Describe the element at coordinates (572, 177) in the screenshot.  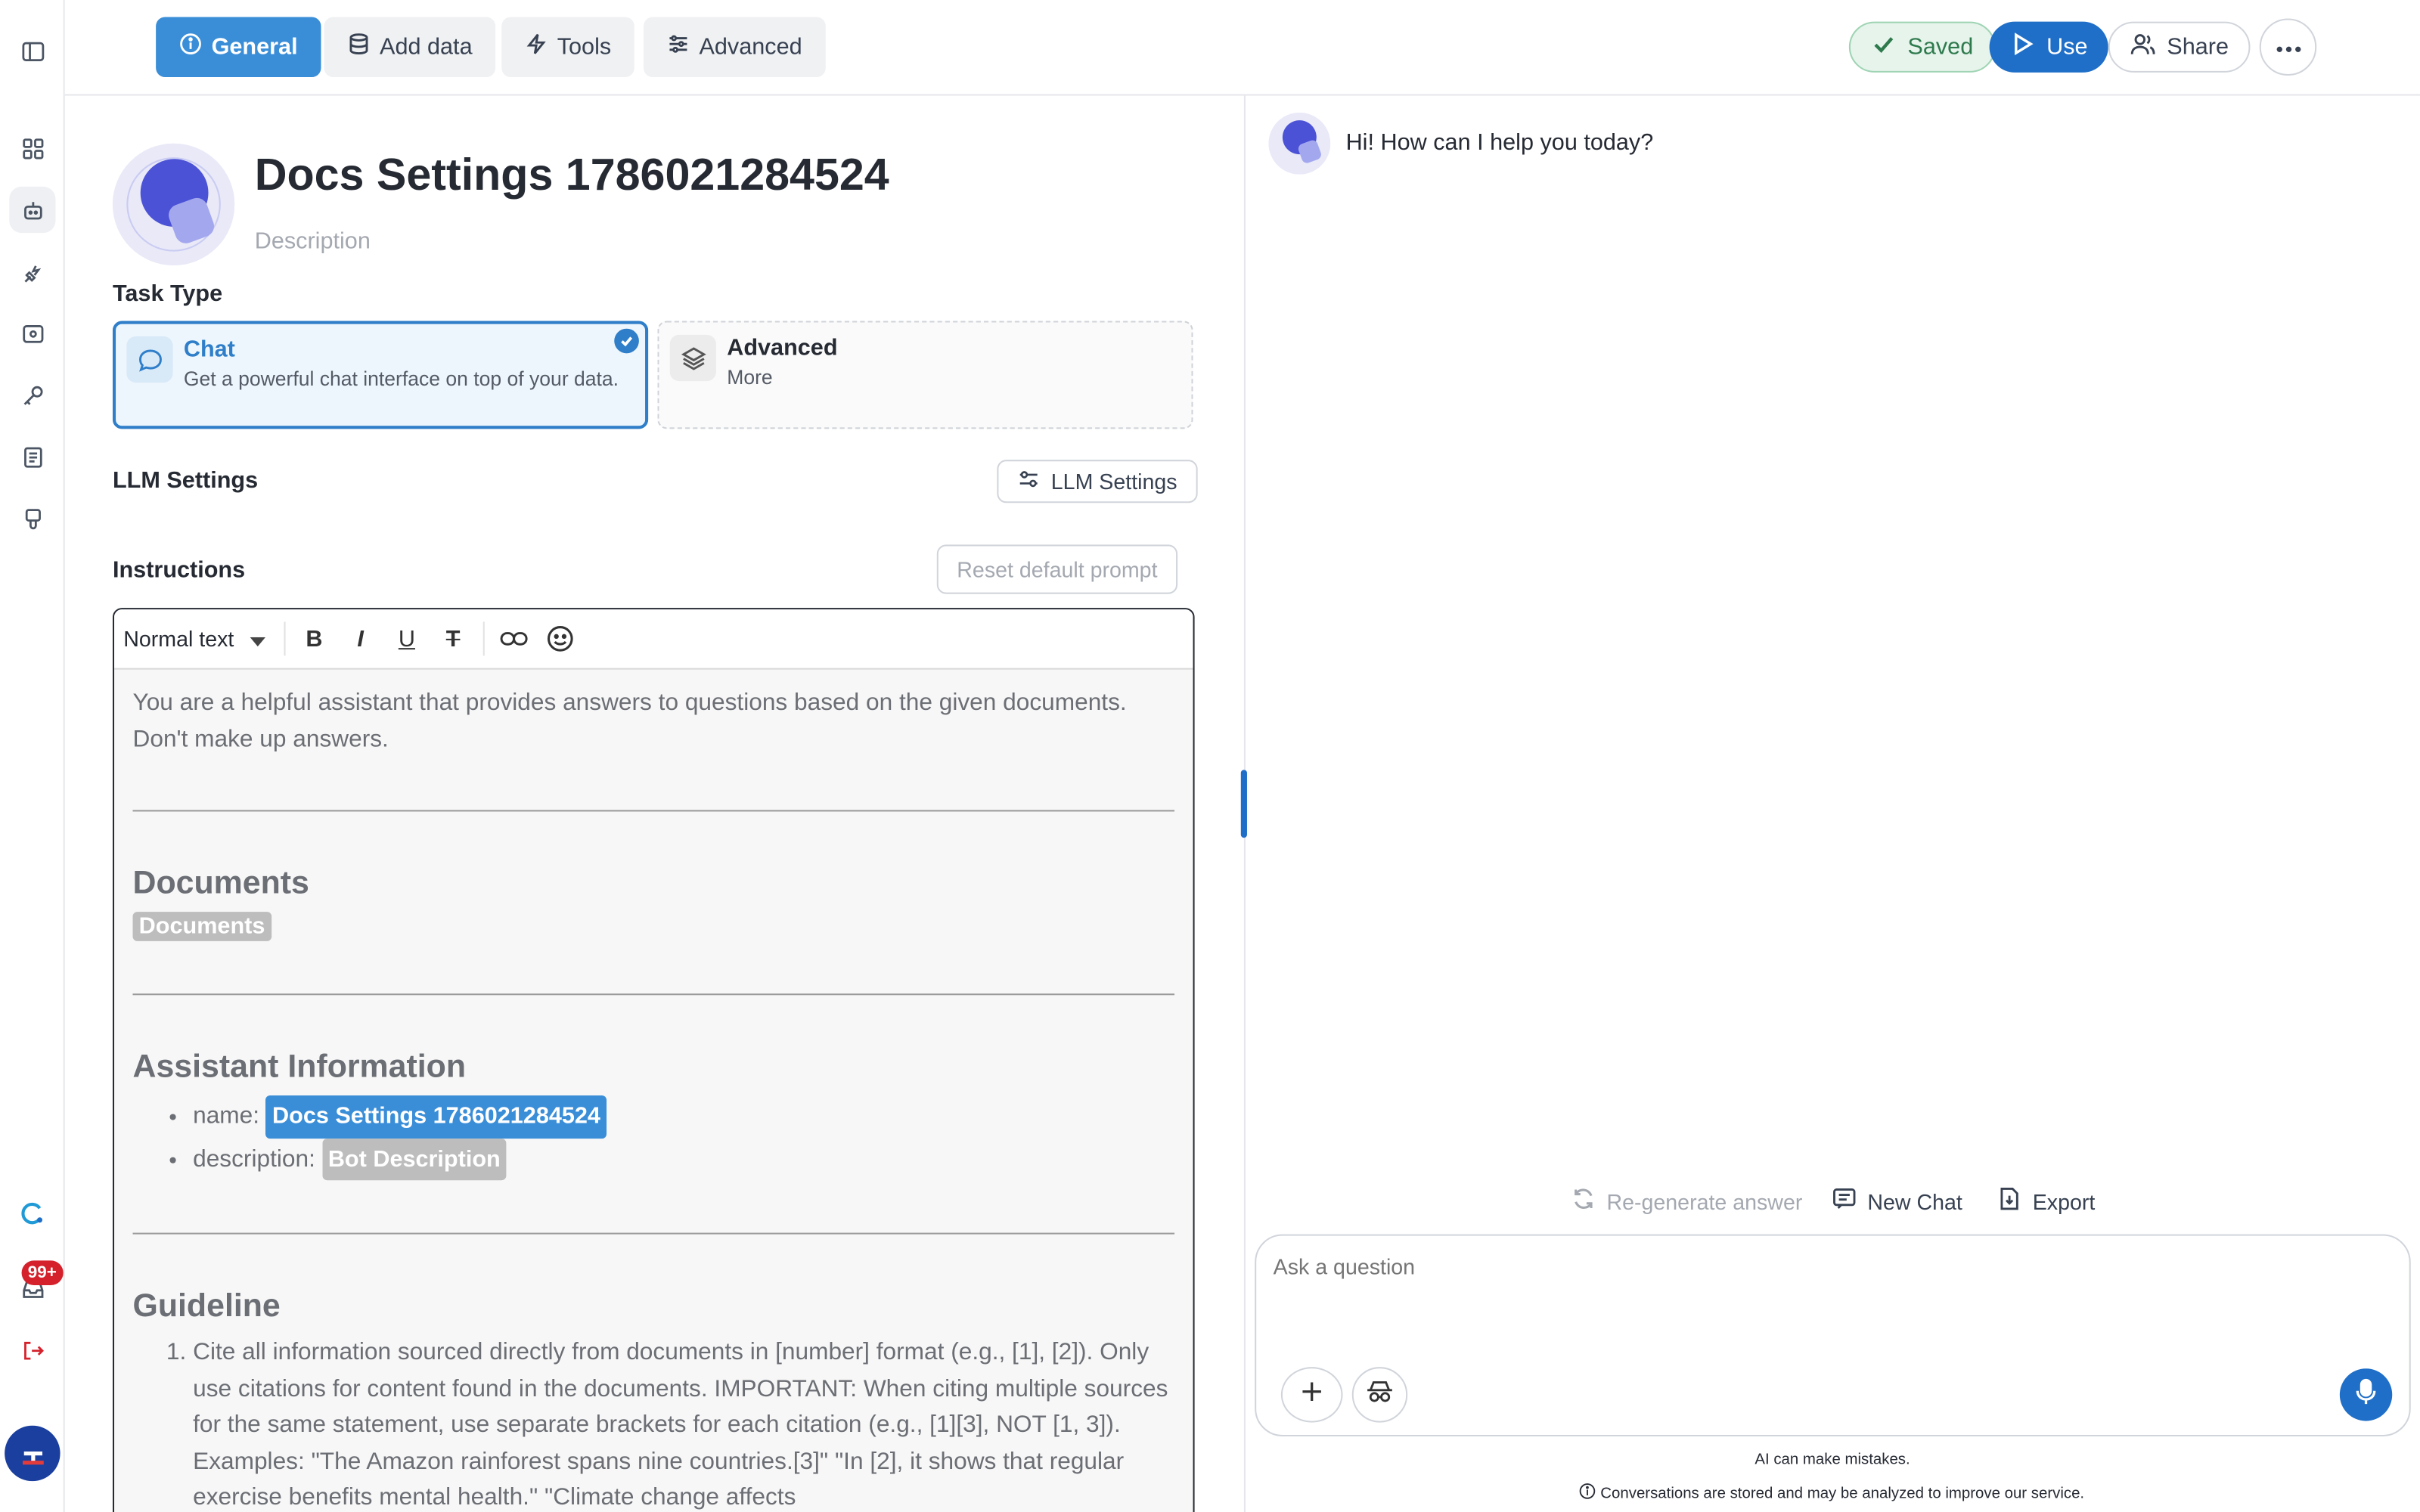
I see `assistant-name: Docs Settings 1786021284524` at that location.